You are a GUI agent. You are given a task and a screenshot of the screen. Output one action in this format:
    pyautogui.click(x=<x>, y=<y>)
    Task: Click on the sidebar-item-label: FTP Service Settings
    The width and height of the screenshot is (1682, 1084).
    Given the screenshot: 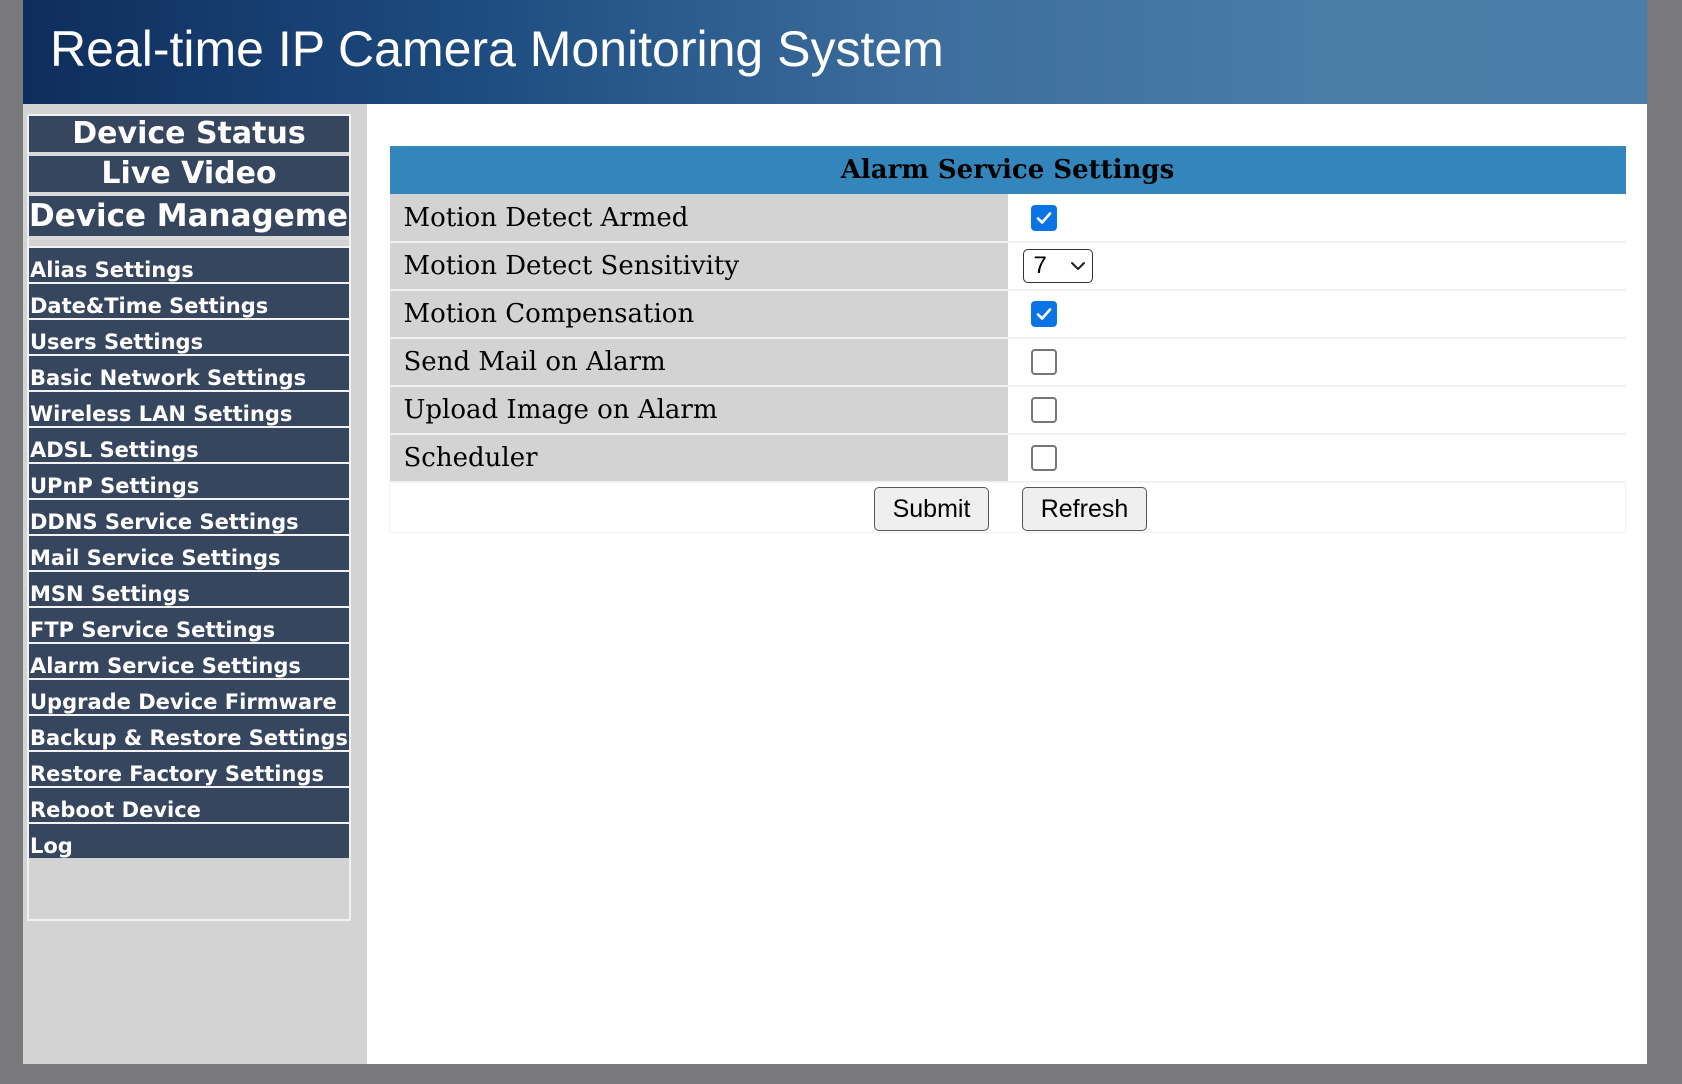 What is the action you would take?
    pyautogui.click(x=153, y=630)
    